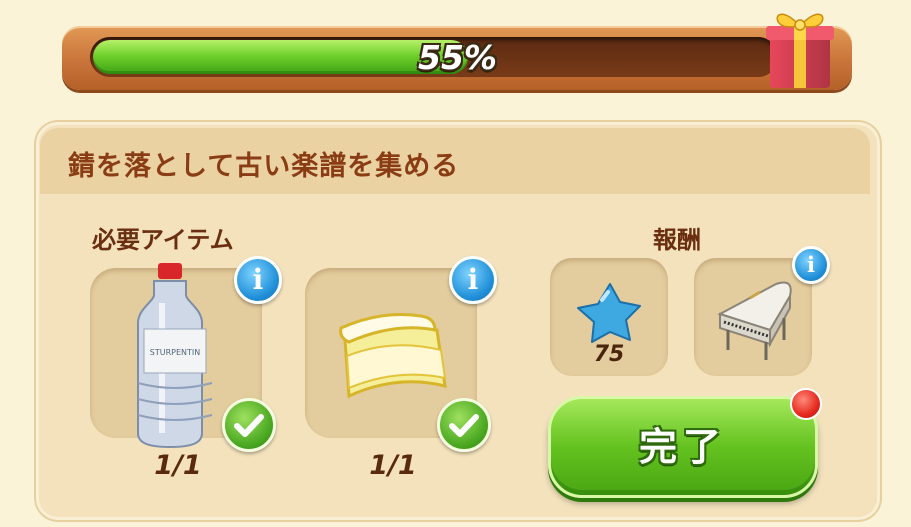 Image resolution: width=911 pixels, height=527 pixels. Describe the element at coordinates (677, 240) in the screenshot. I see `reward-label: 報酬` at that location.